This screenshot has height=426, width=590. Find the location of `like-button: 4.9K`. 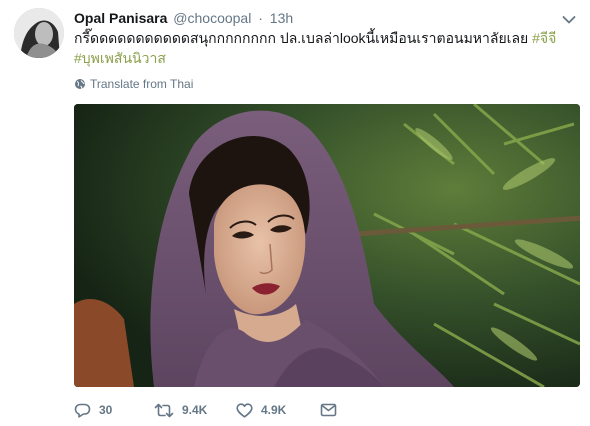

like-button: 4.9K is located at coordinates (278, 410).